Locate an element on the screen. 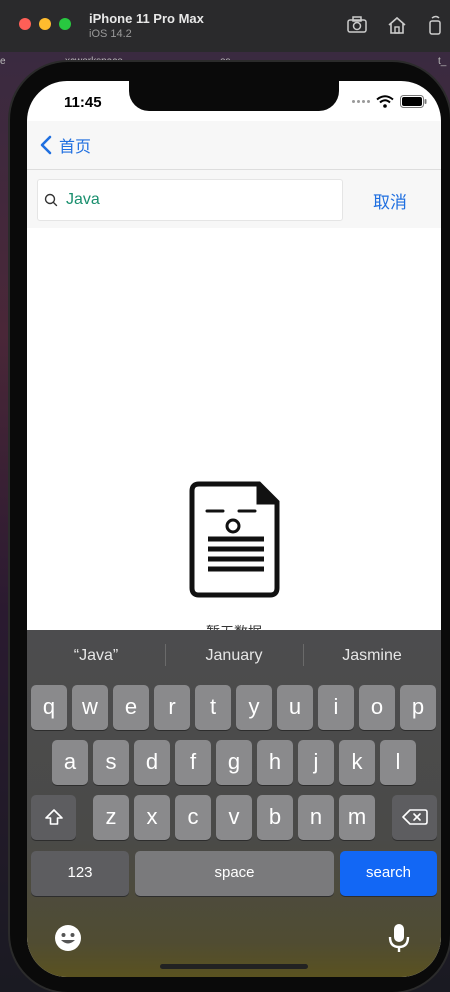 This screenshot has height=992, width=450. microphone-icon is located at coordinates (399, 938).